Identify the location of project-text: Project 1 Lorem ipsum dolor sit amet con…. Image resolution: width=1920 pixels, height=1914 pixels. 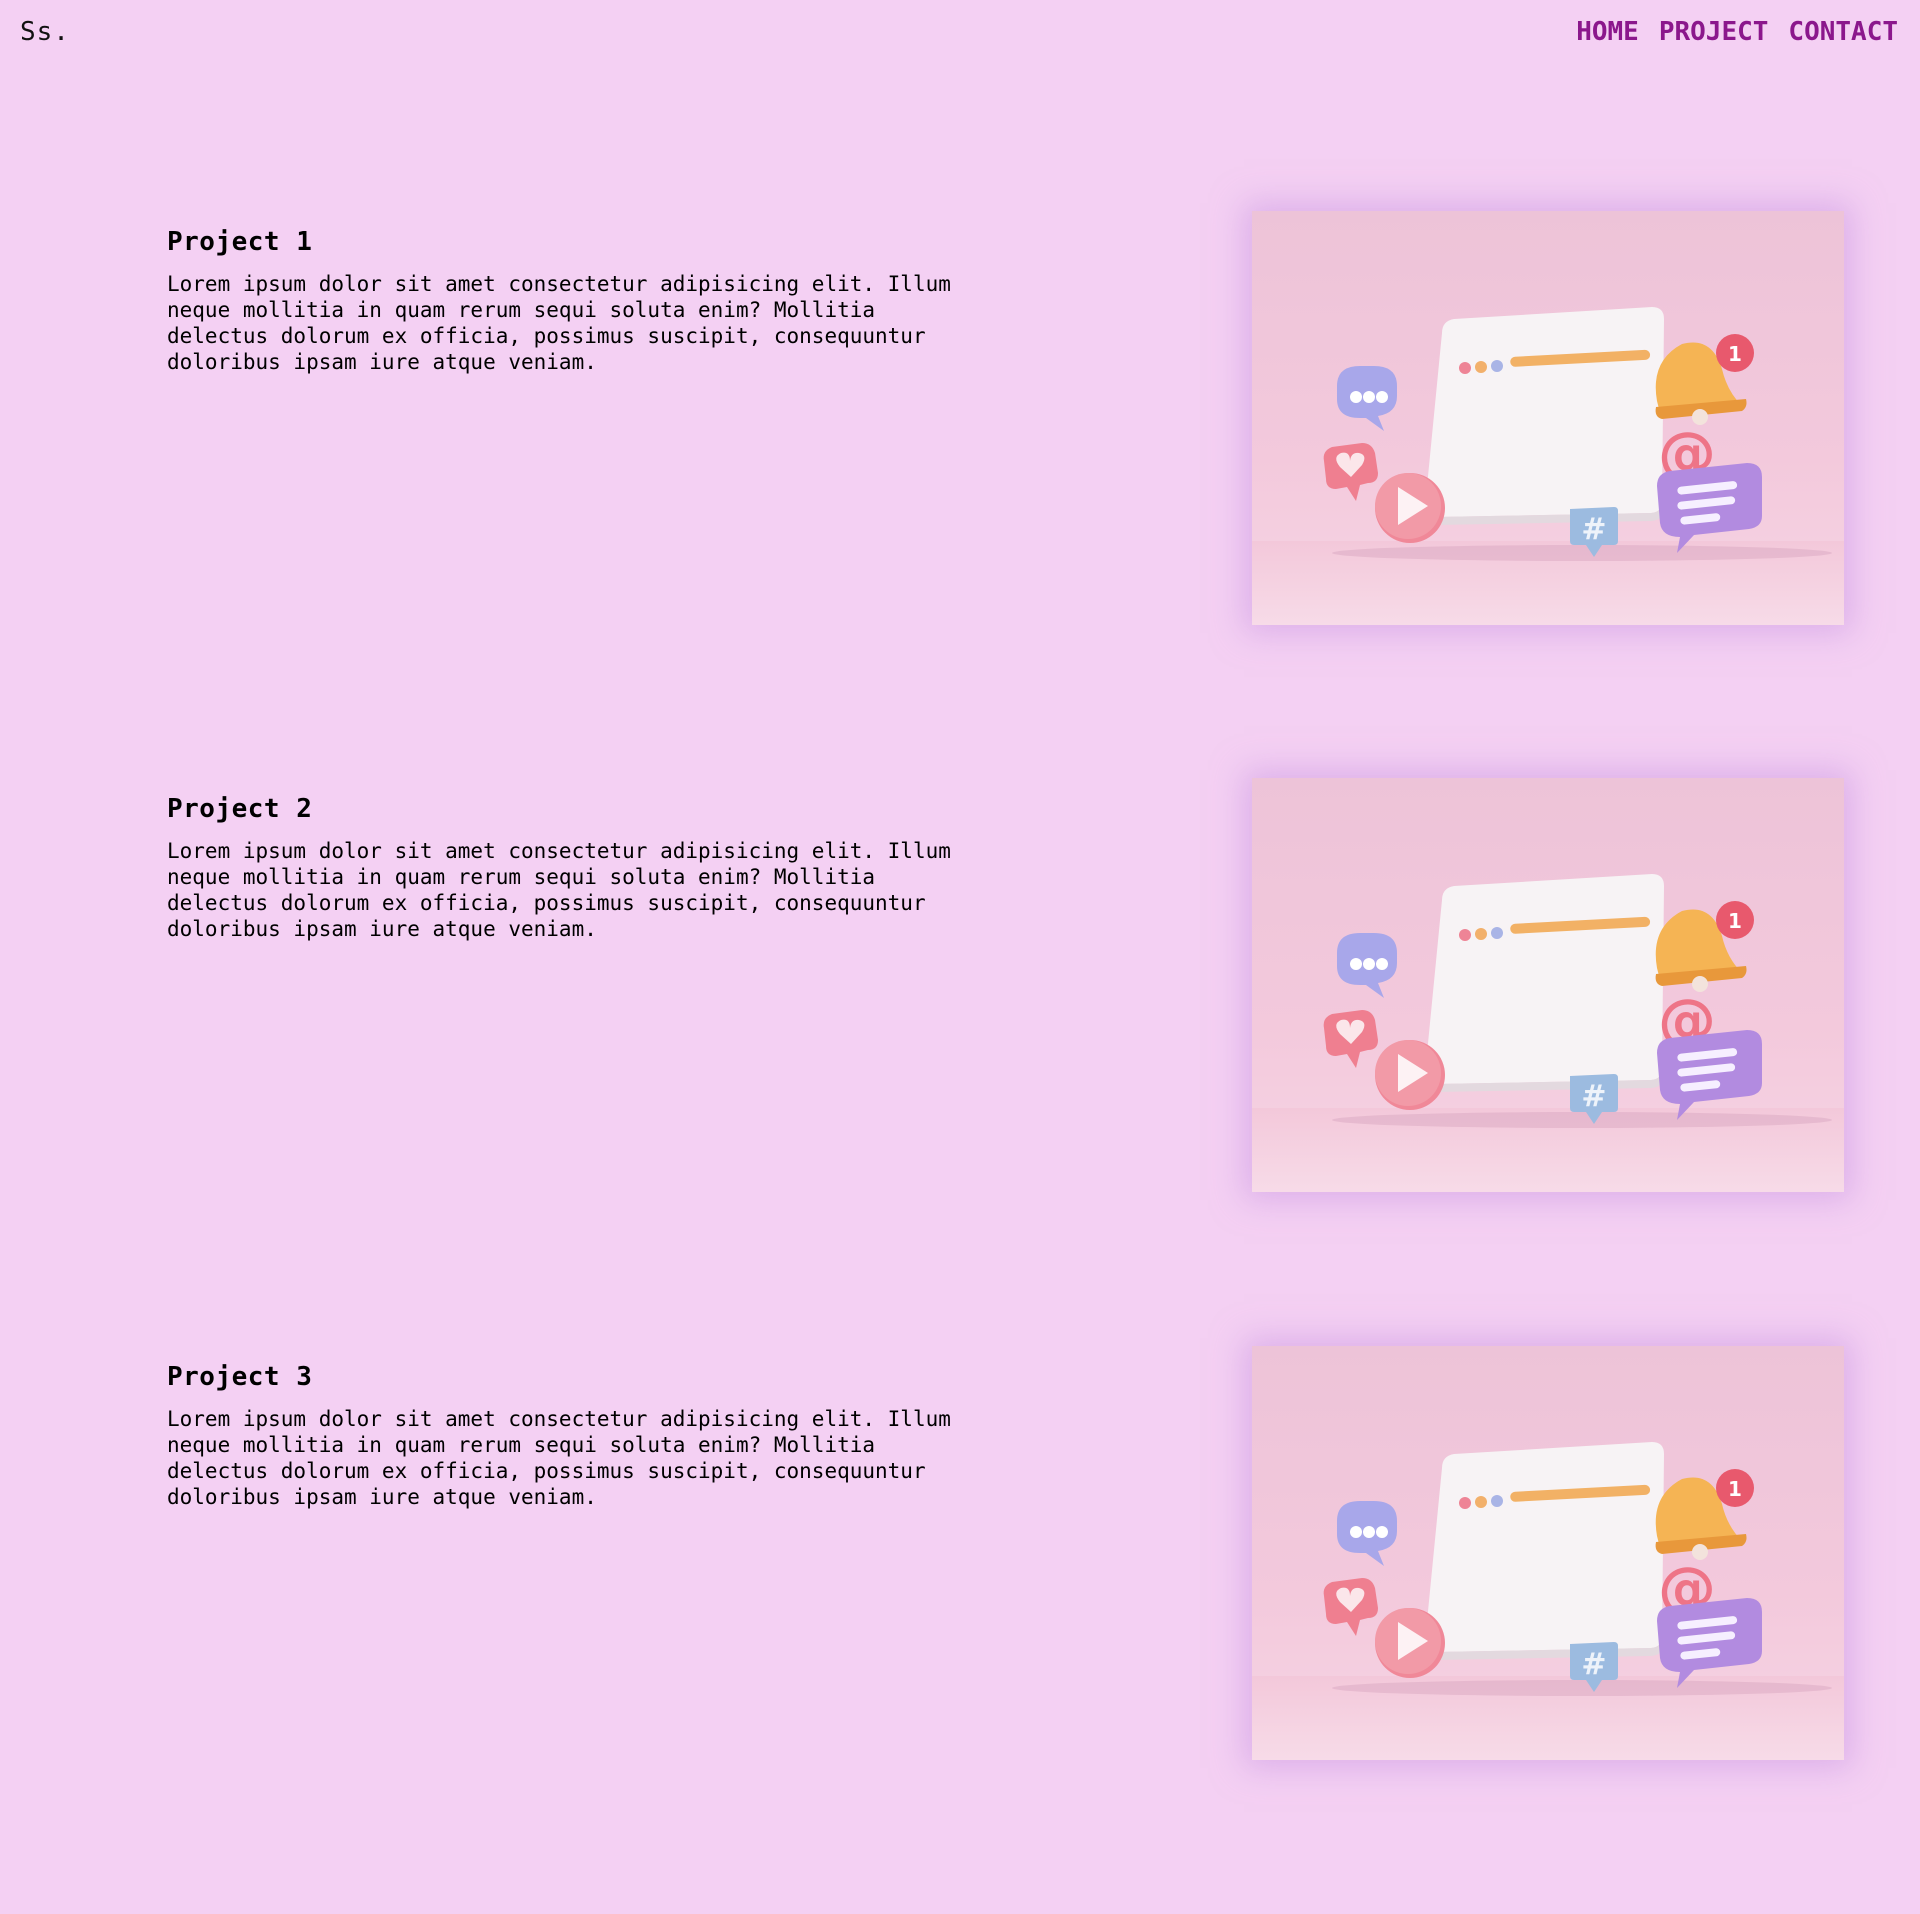
(577, 301).